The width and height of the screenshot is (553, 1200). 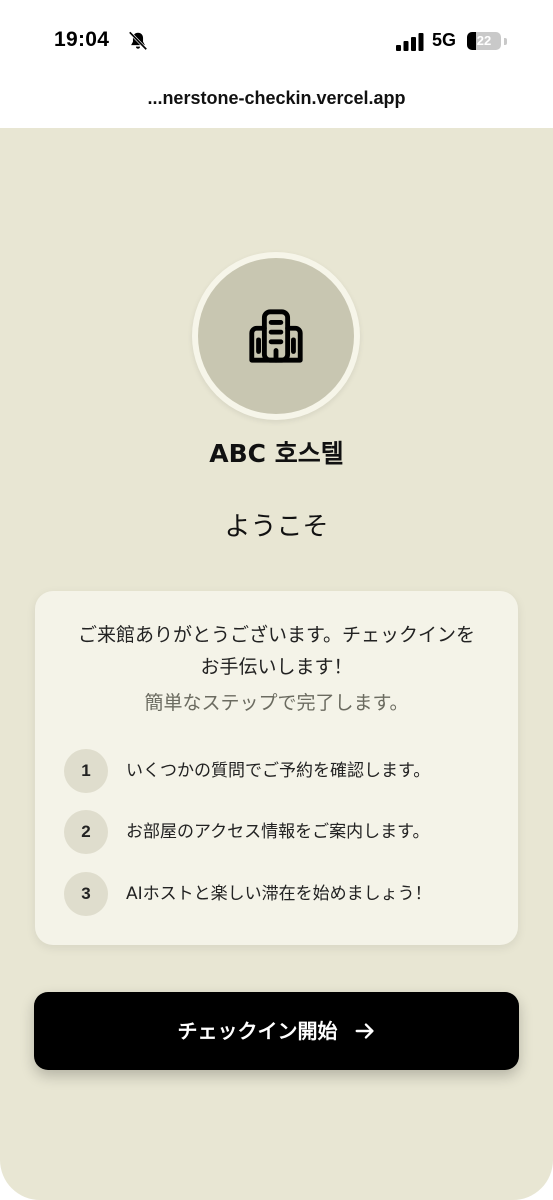 I want to click on step-number: 2, so click(x=86, y=832).